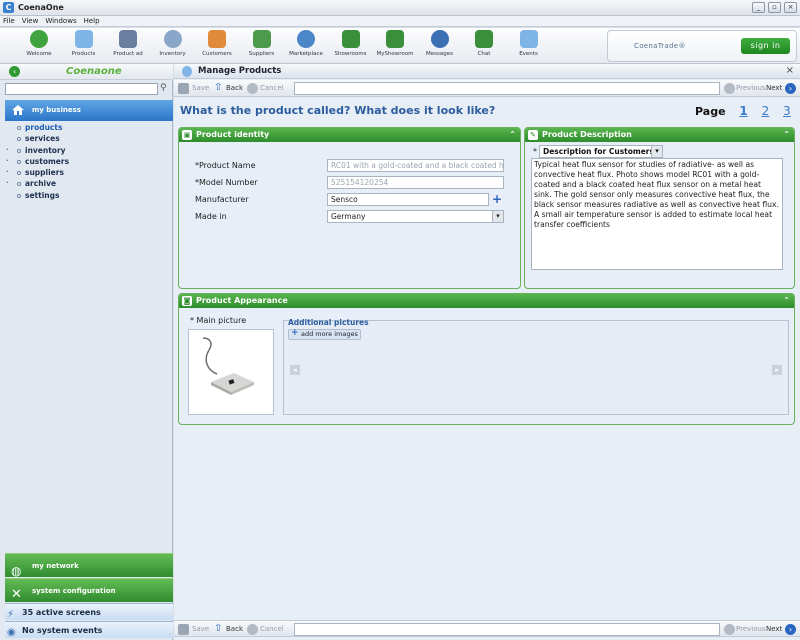 The width and height of the screenshot is (800, 640). I want to click on toolbar-product-ad-button: Product ad, so click(128, 43).